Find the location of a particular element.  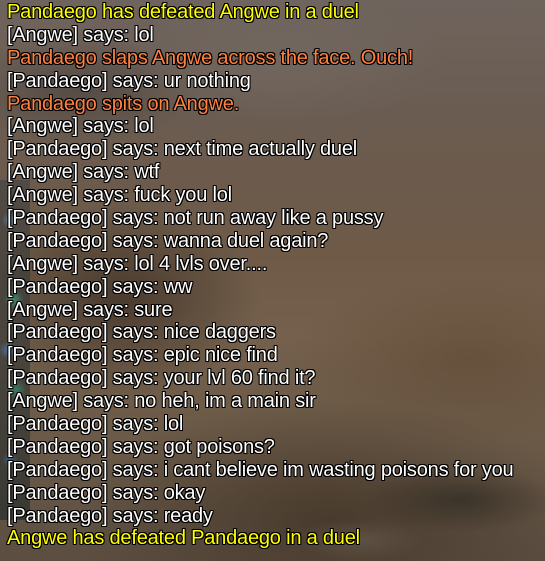

chat-message-say: [Pandaego] says: epic nice find is located at coordinates (142, 355).